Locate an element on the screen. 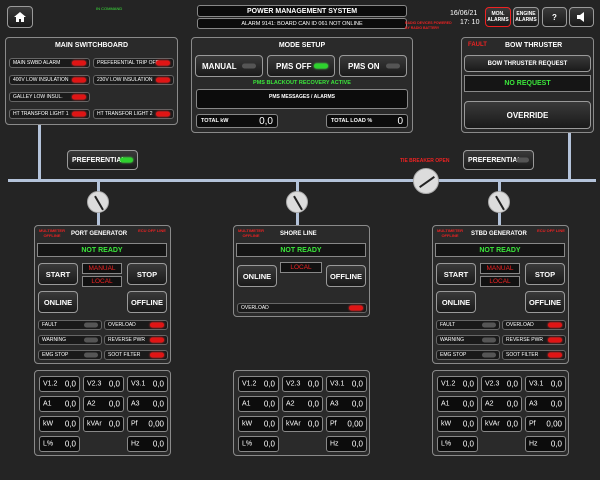 Image resolution: width=600 pixels, height=480 pixels. preferential-left-led is located at coordinates (126, 160).